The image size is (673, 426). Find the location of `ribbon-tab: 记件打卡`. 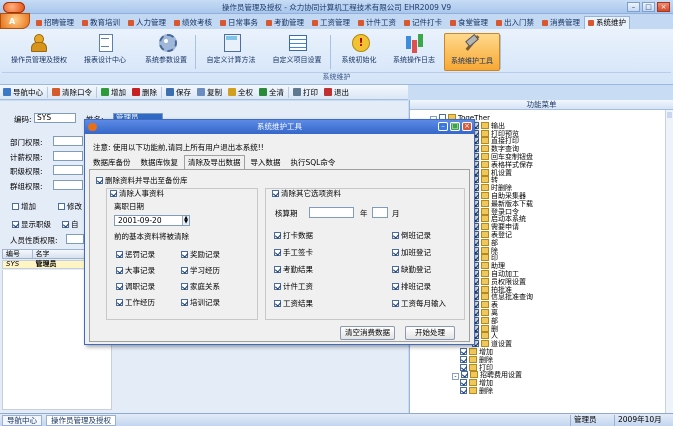

ribbon-tab: 记件打卡 is located at coordinates (423, 22).